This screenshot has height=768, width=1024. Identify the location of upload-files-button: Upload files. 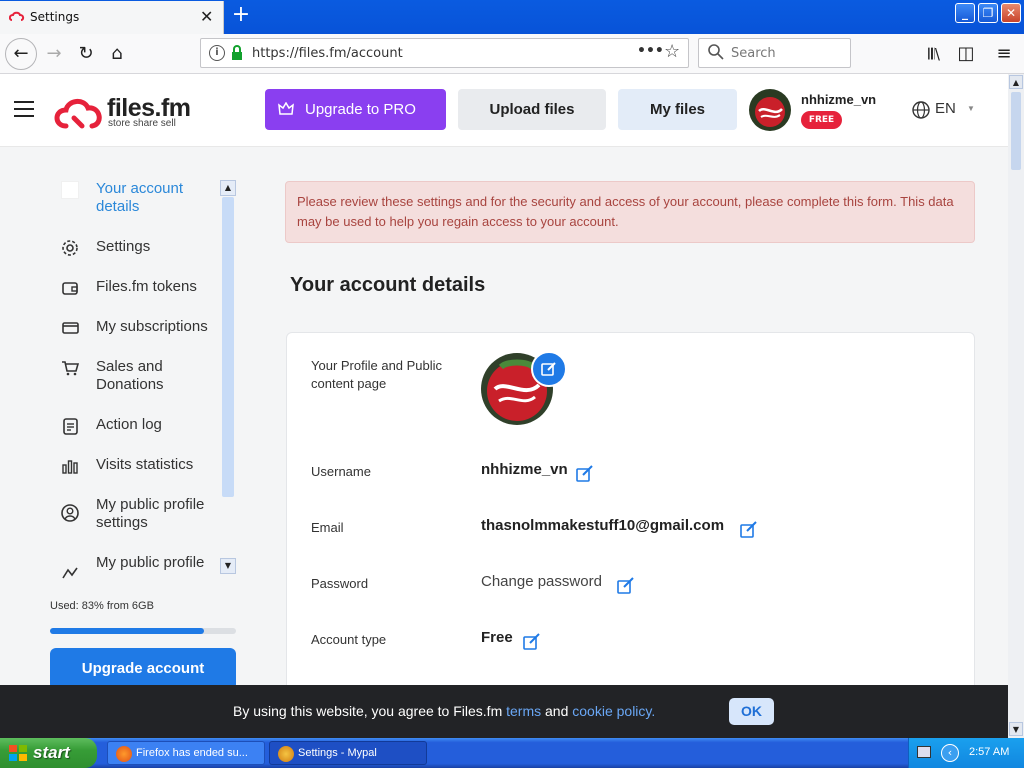
(532, 109).